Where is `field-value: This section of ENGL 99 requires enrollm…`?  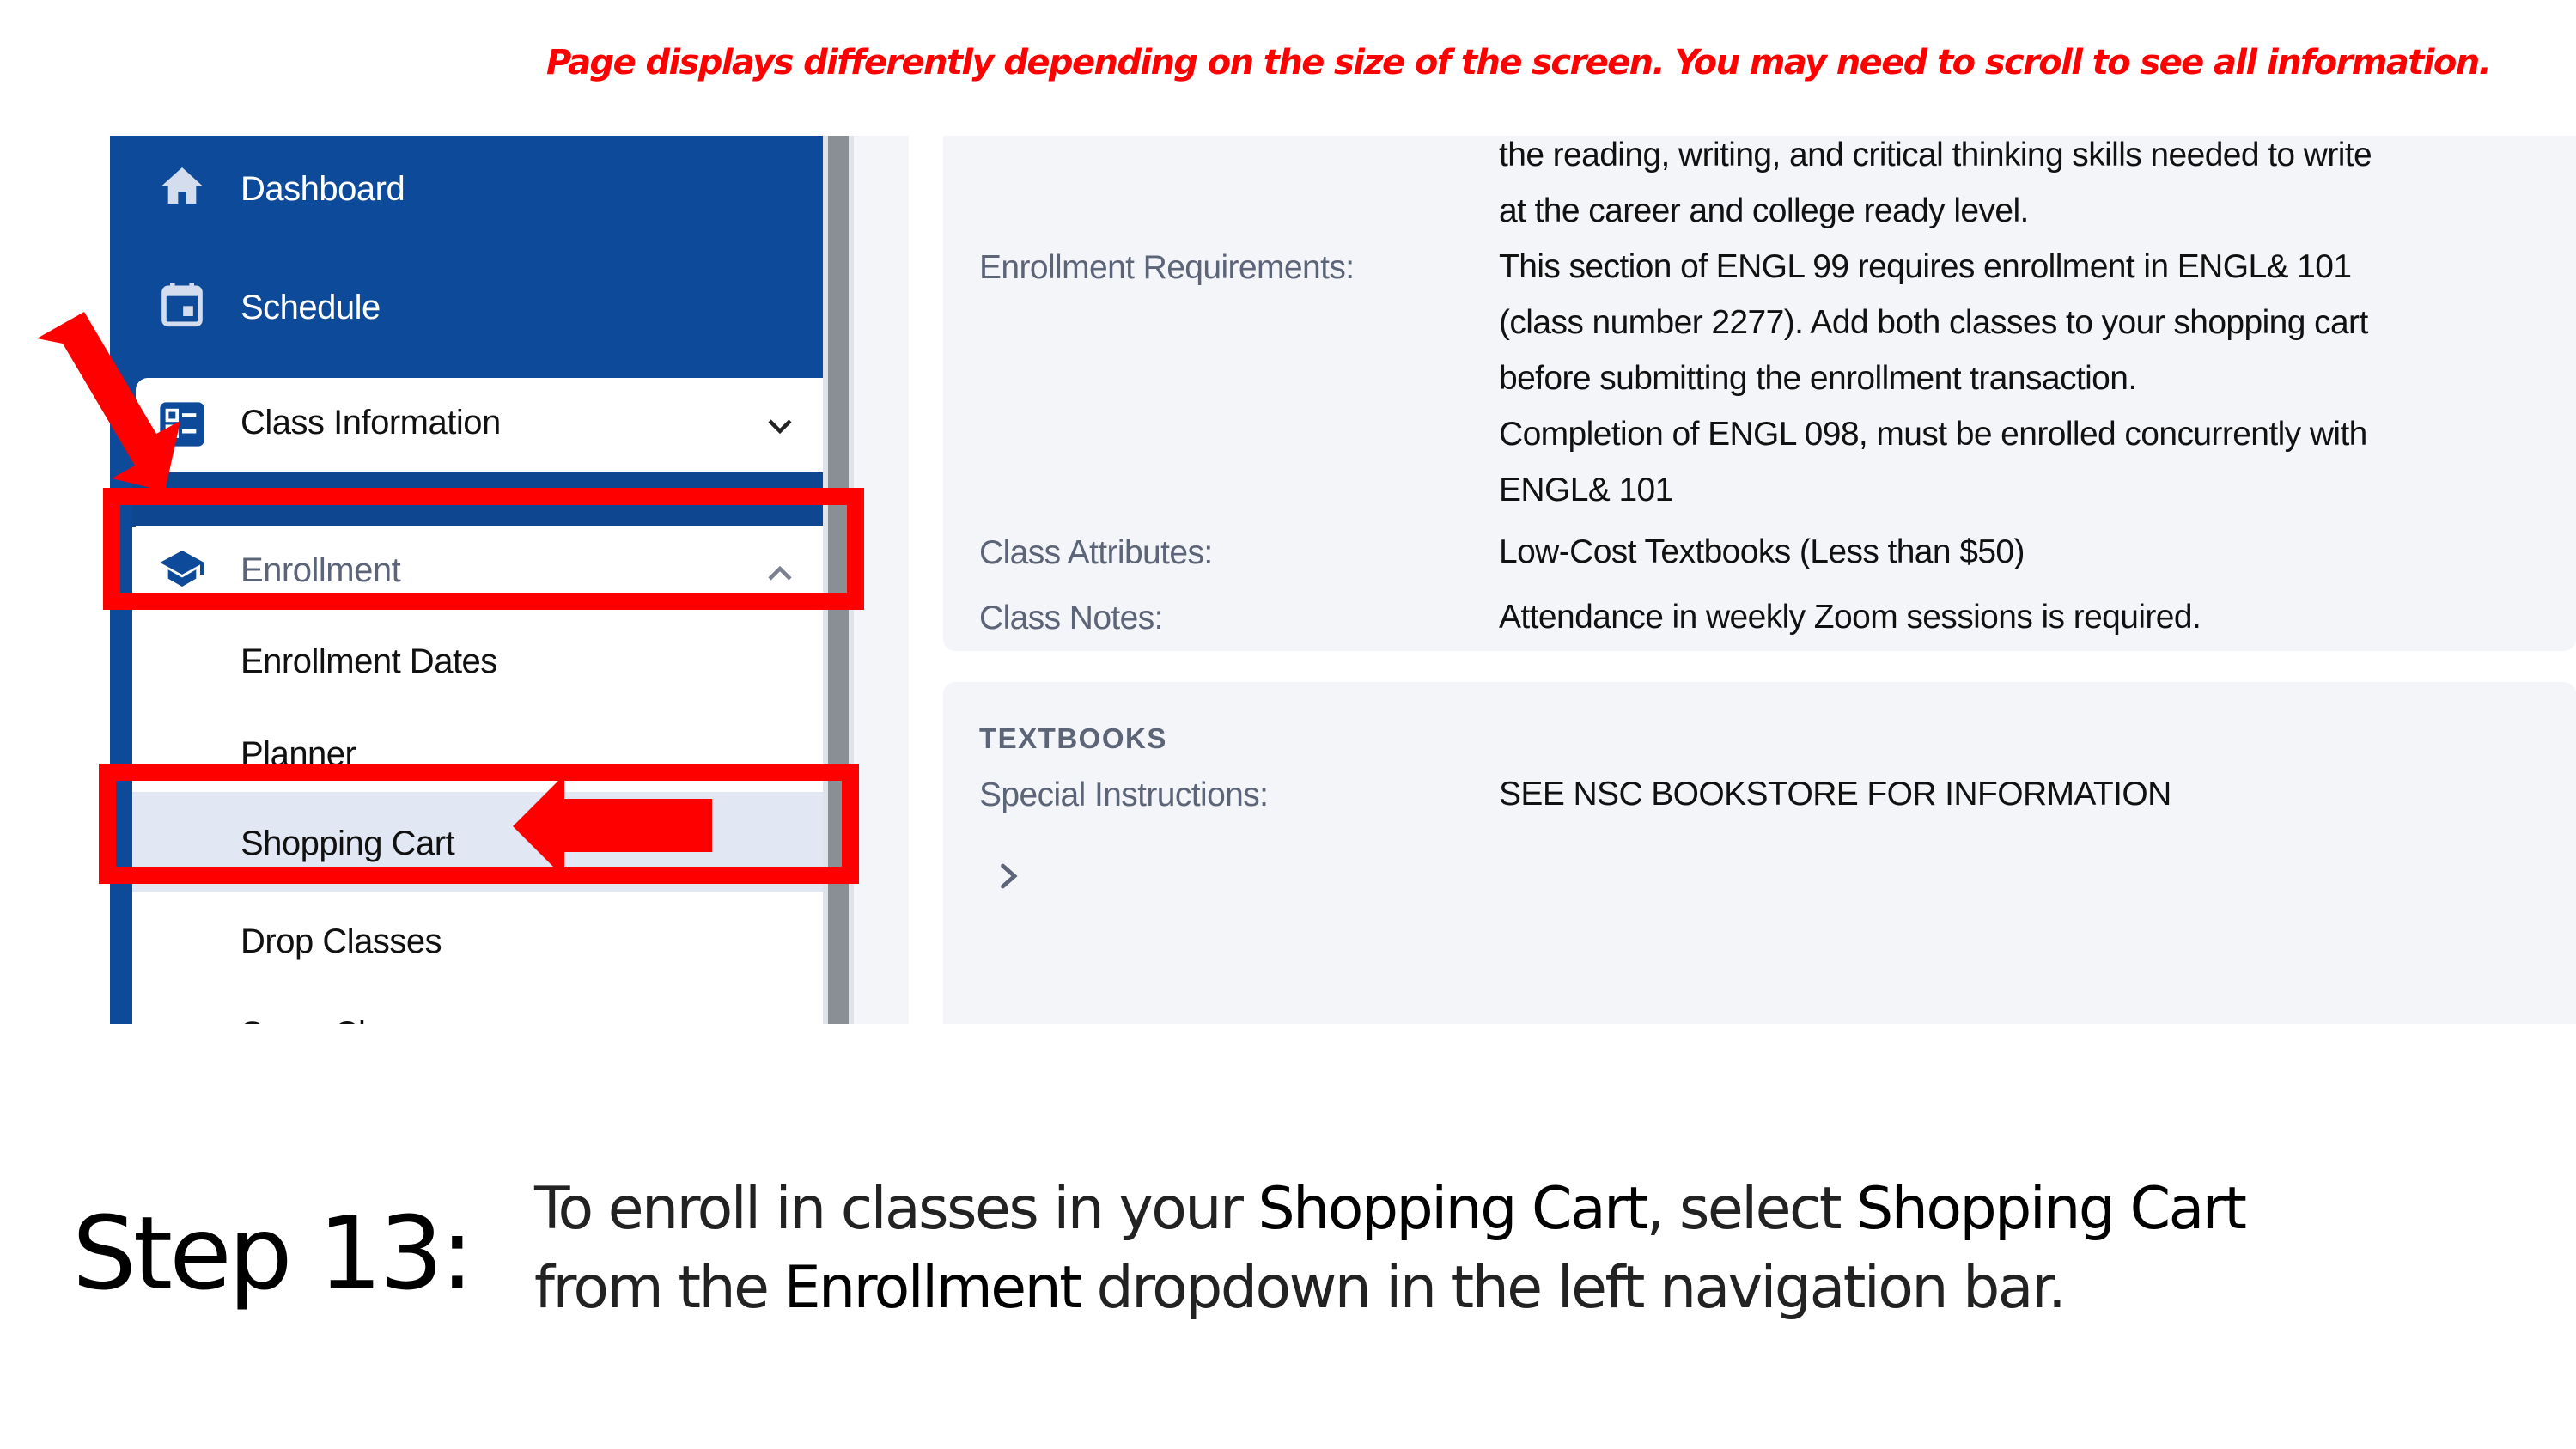 field-value: This section of ENGL 99 requires enrollm… is located at coordinates (1933, 378).